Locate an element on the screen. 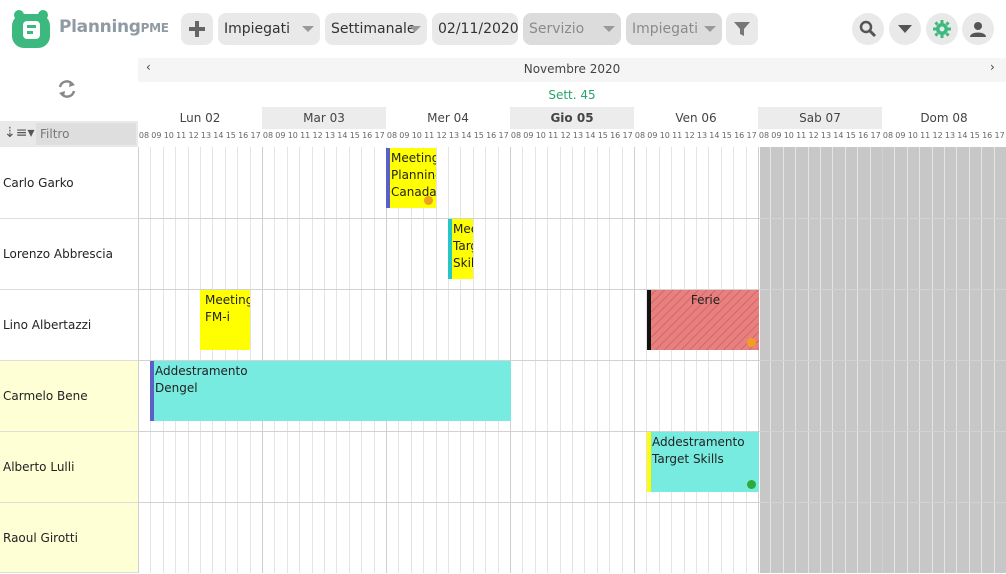  user-icon is located at coordinates (978, 29).